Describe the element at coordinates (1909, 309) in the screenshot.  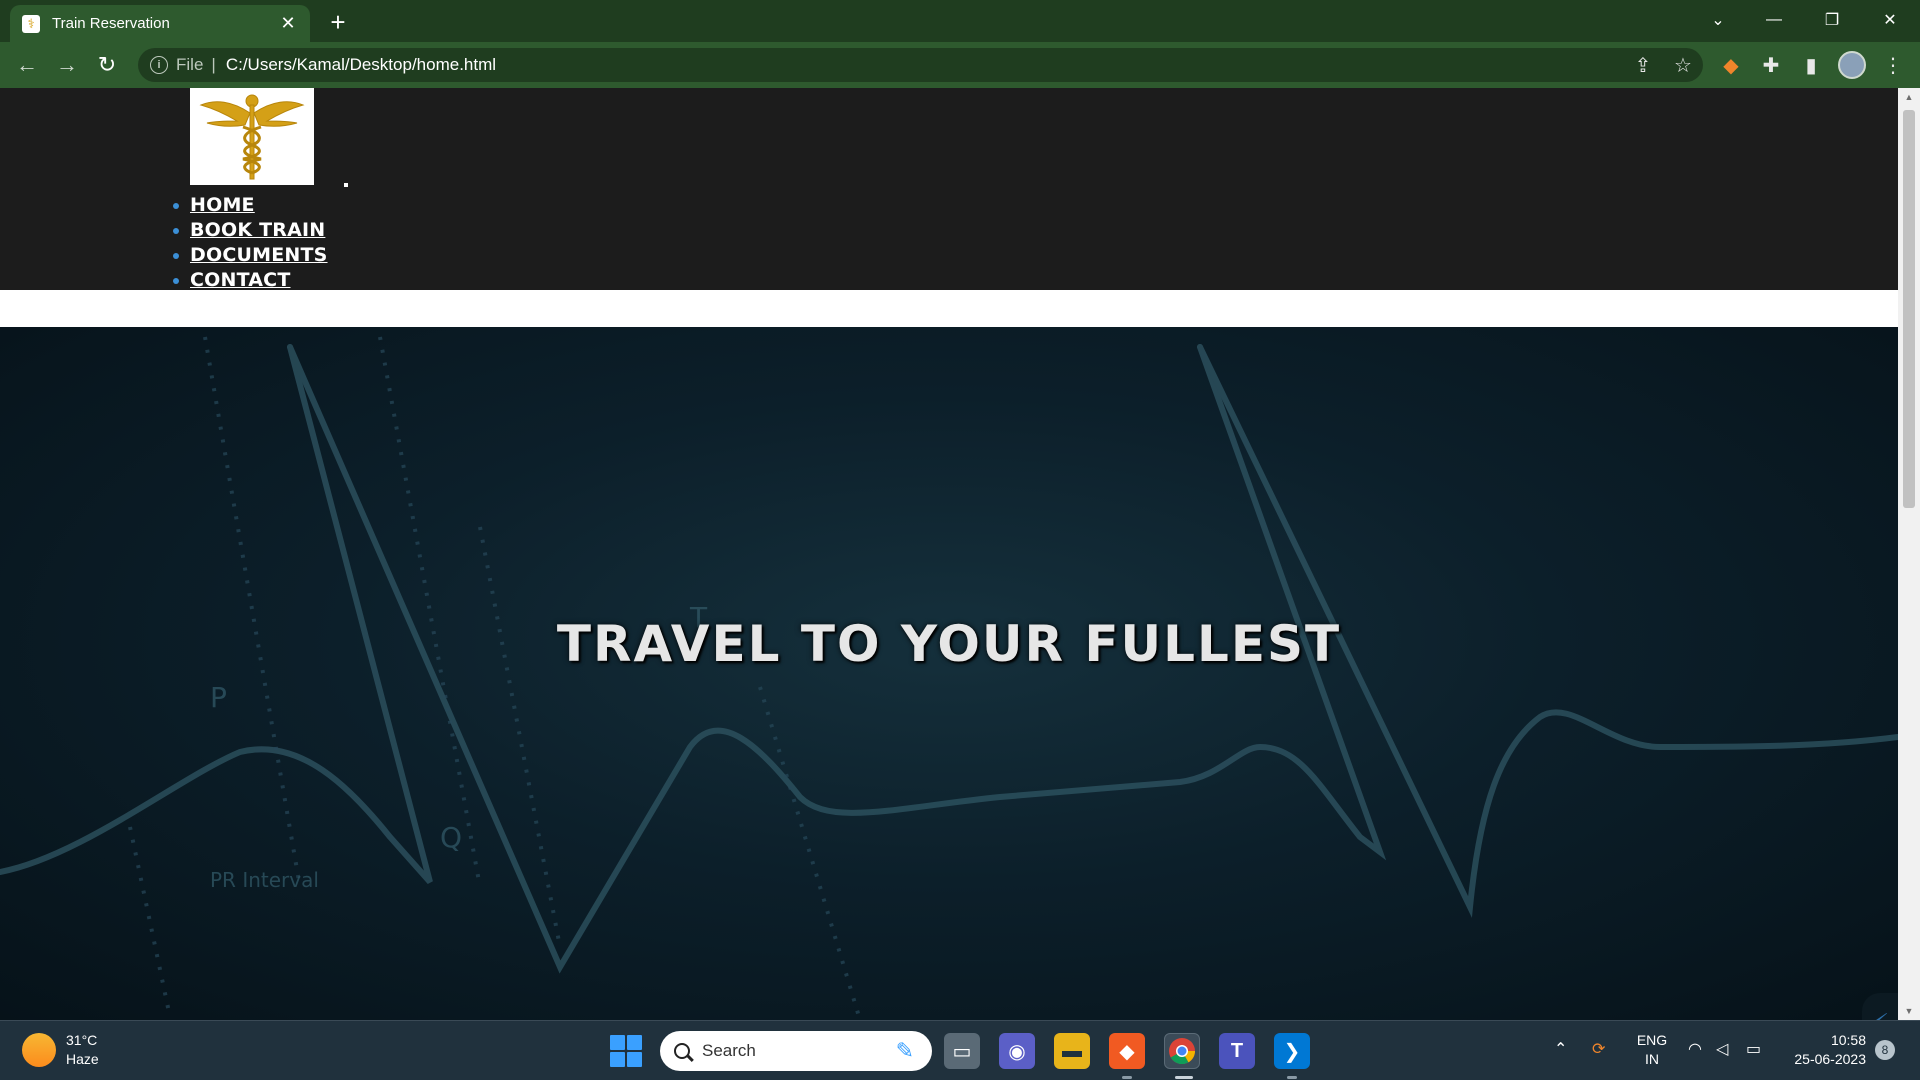
I see `scroll-thumb` at that location.